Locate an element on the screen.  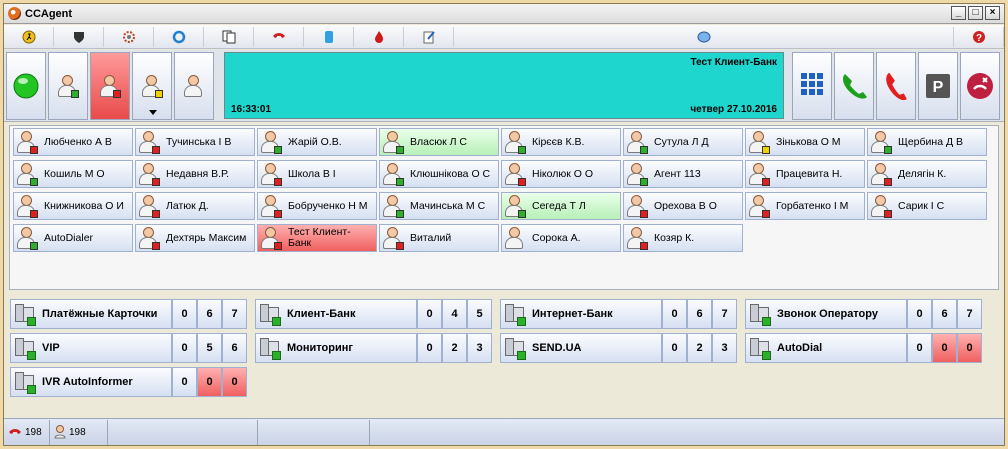
agent-tile: Книжникова О И is located at coordinates (73, 206).